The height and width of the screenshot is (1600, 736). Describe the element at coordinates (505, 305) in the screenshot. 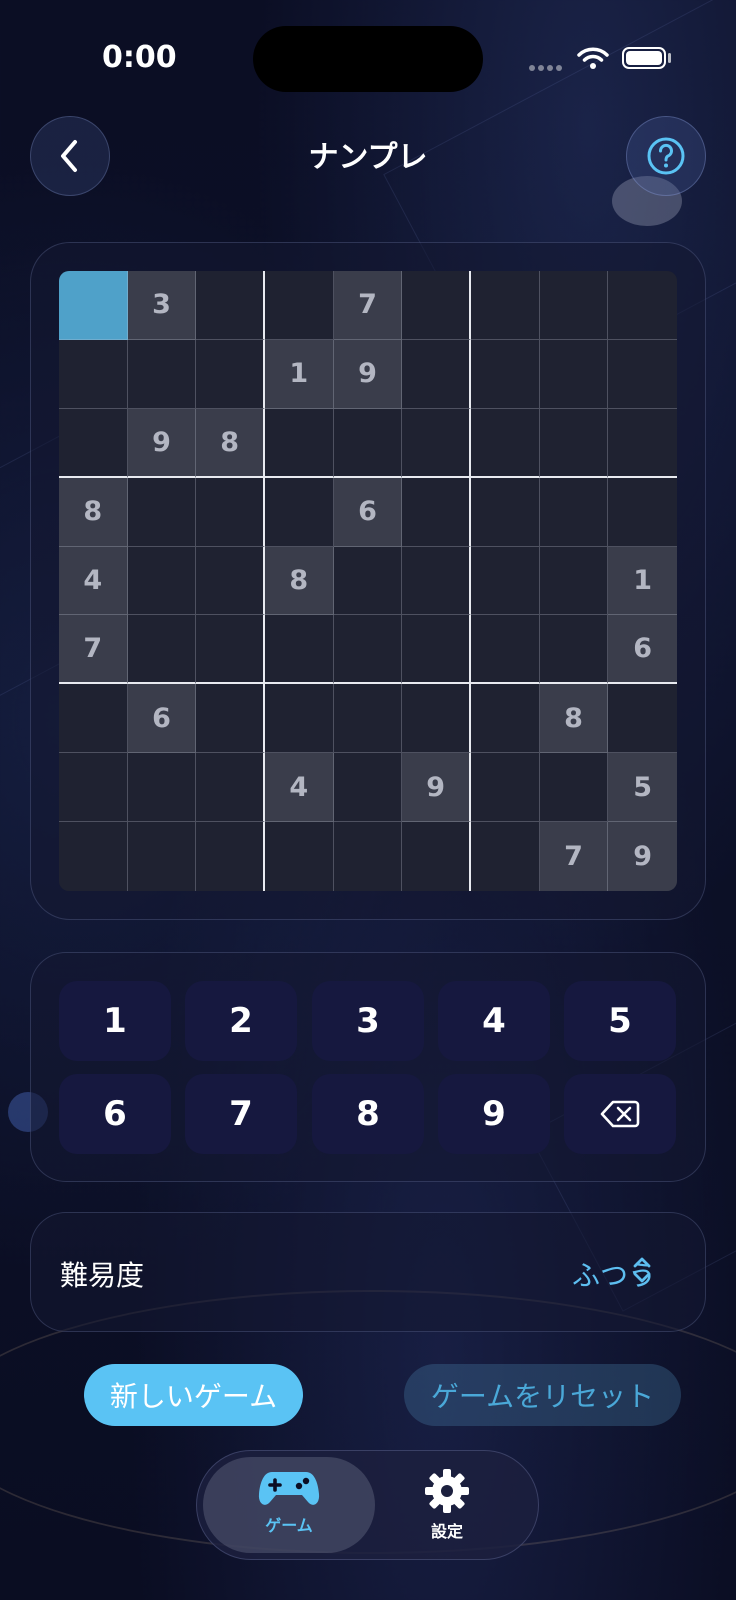

I see `sudoku-cell-r1c7` at that location.